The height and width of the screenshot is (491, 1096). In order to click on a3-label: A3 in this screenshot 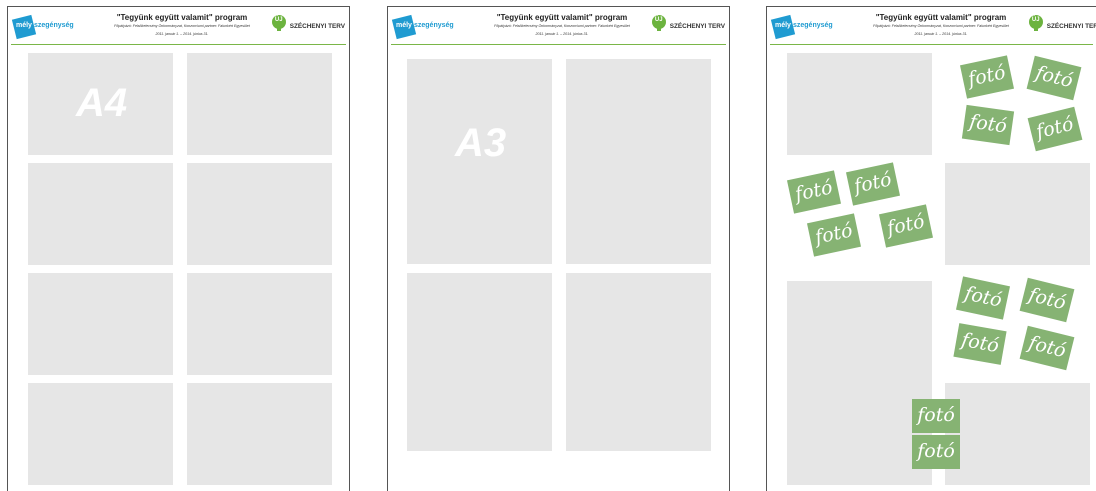, I will do `click(481, 143)`.